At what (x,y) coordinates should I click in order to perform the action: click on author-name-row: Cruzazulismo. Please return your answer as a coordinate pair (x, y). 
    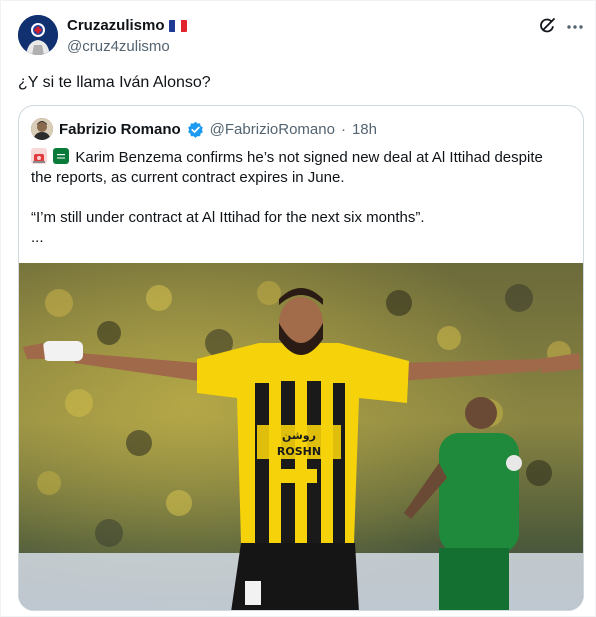
    Looking at the image, I should click on (127, 25).